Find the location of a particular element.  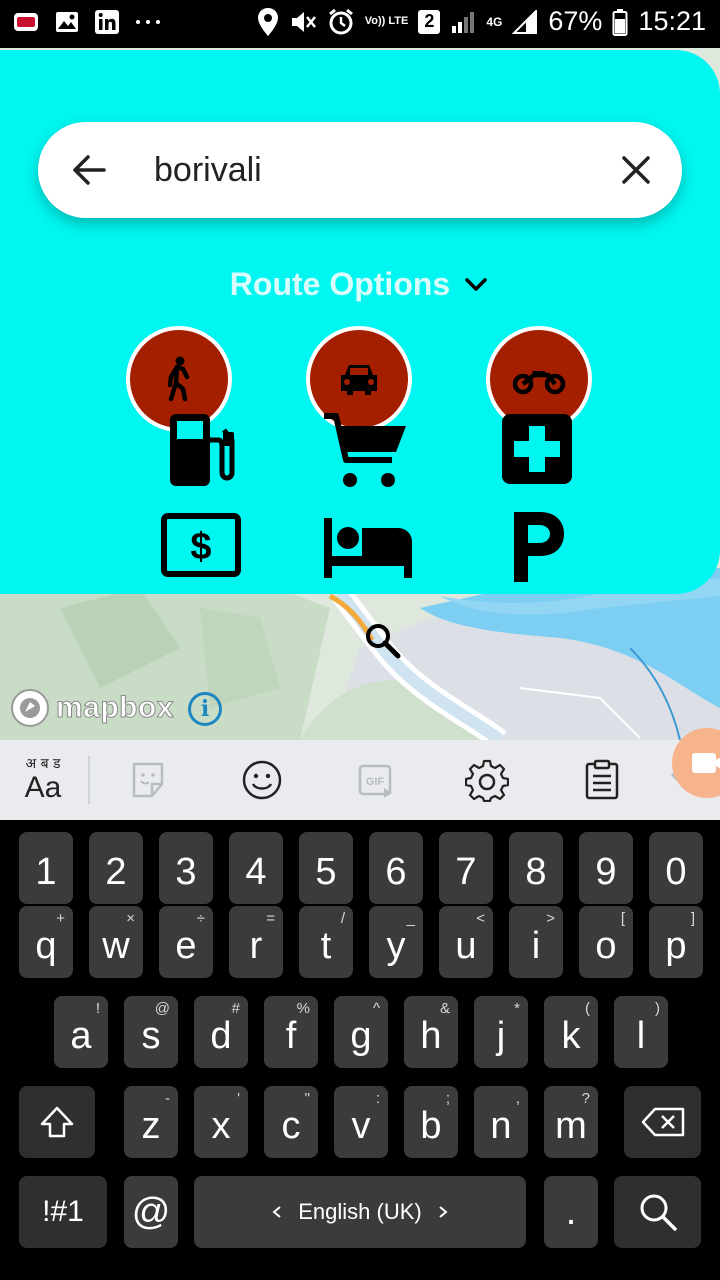

key-7-label: 7 is located at coordinates (466, 871).